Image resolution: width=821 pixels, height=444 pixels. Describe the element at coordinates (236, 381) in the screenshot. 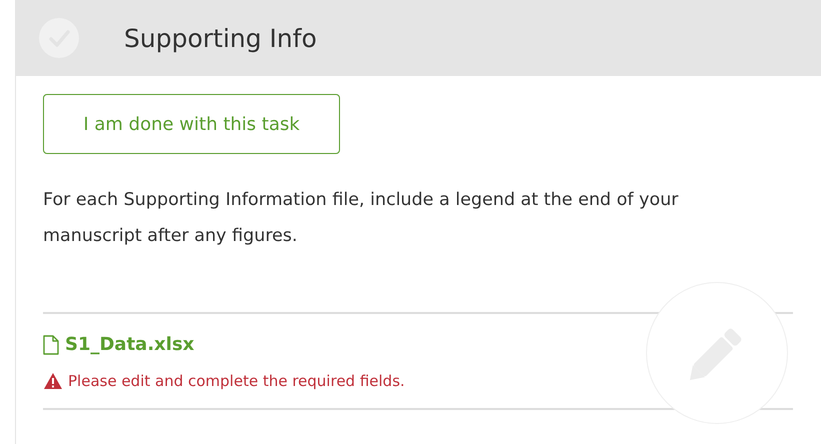

I see `error-message: Please edit and complete the required fields.` at that location.